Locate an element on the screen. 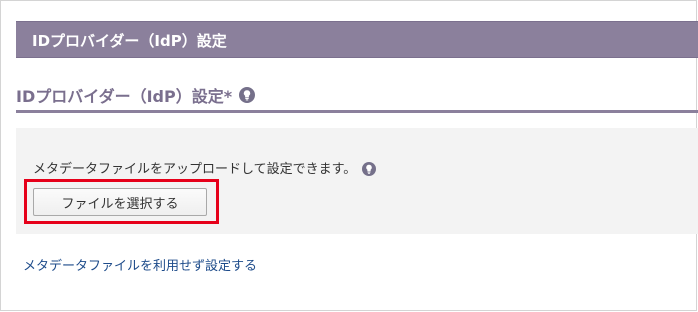 Image resolution: width=698 pixels, height=312 pixels. section-title: IDプロバイダー（IdP）設定* is located at coordinates (124, 96).